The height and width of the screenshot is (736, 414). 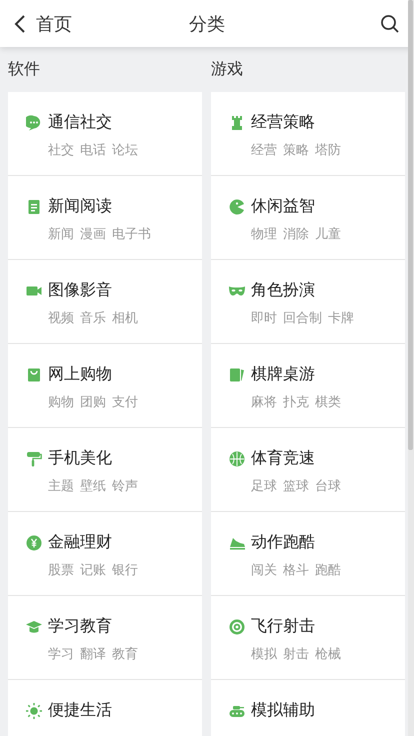 What do you see at coordinates (80, 542) in the screenshot?
I see `category-link: 金融理财` at bounding box center [80, 542].